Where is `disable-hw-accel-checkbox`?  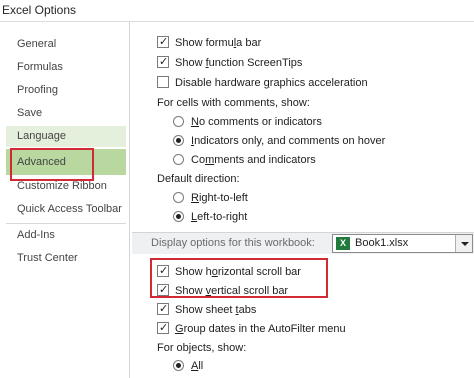 disable-hw-accel-checkbox is located at coordinates (163, 82).